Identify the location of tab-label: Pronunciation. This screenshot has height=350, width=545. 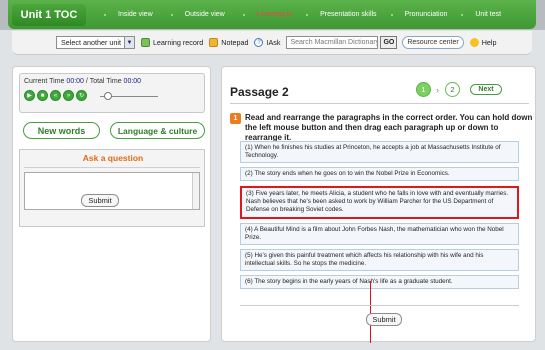
(426, 14).